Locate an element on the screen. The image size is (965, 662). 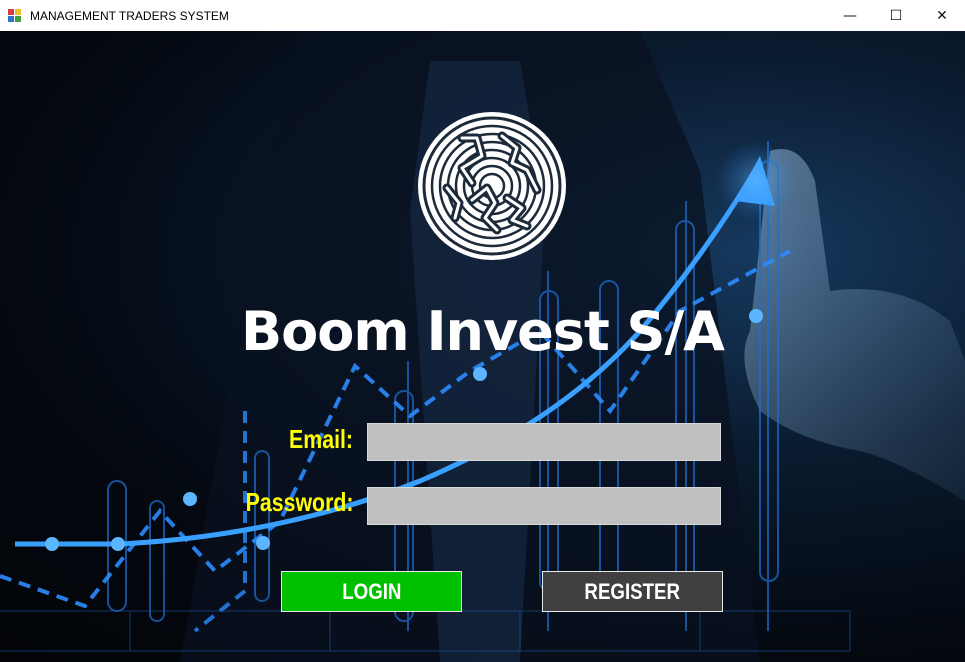
brand-title: Boom Invest S/A is located at coordinates (483, 331).